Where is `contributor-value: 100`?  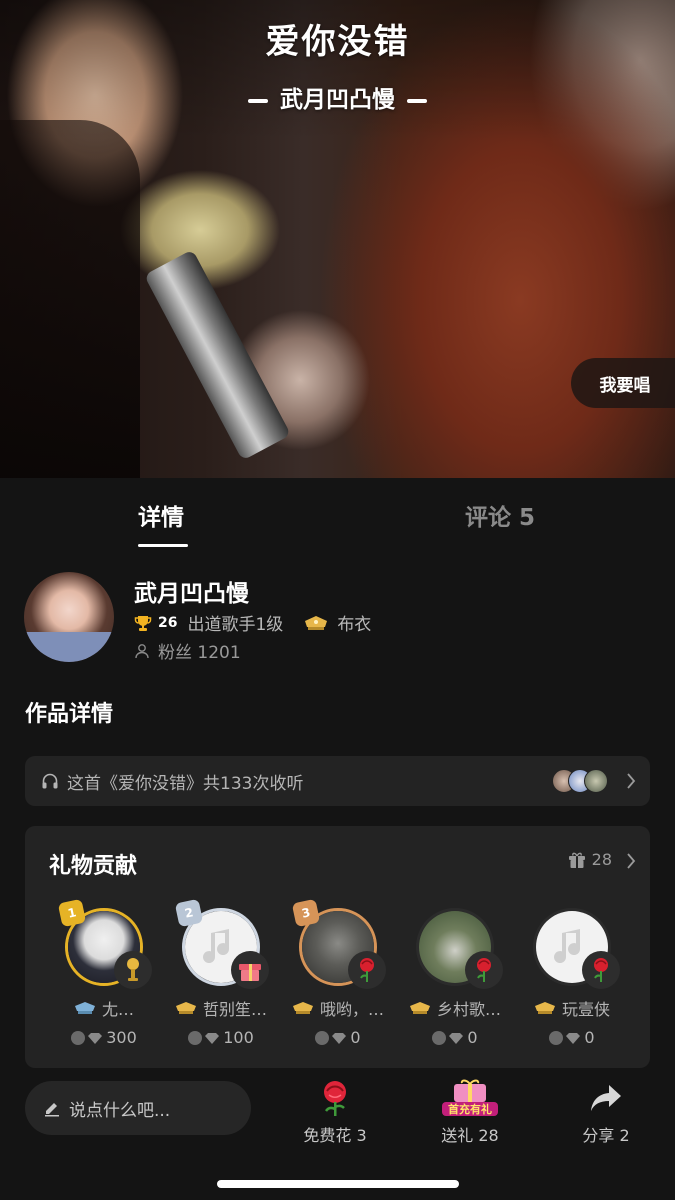 contributor-value: 100 is located at coordinates (238, 1037).